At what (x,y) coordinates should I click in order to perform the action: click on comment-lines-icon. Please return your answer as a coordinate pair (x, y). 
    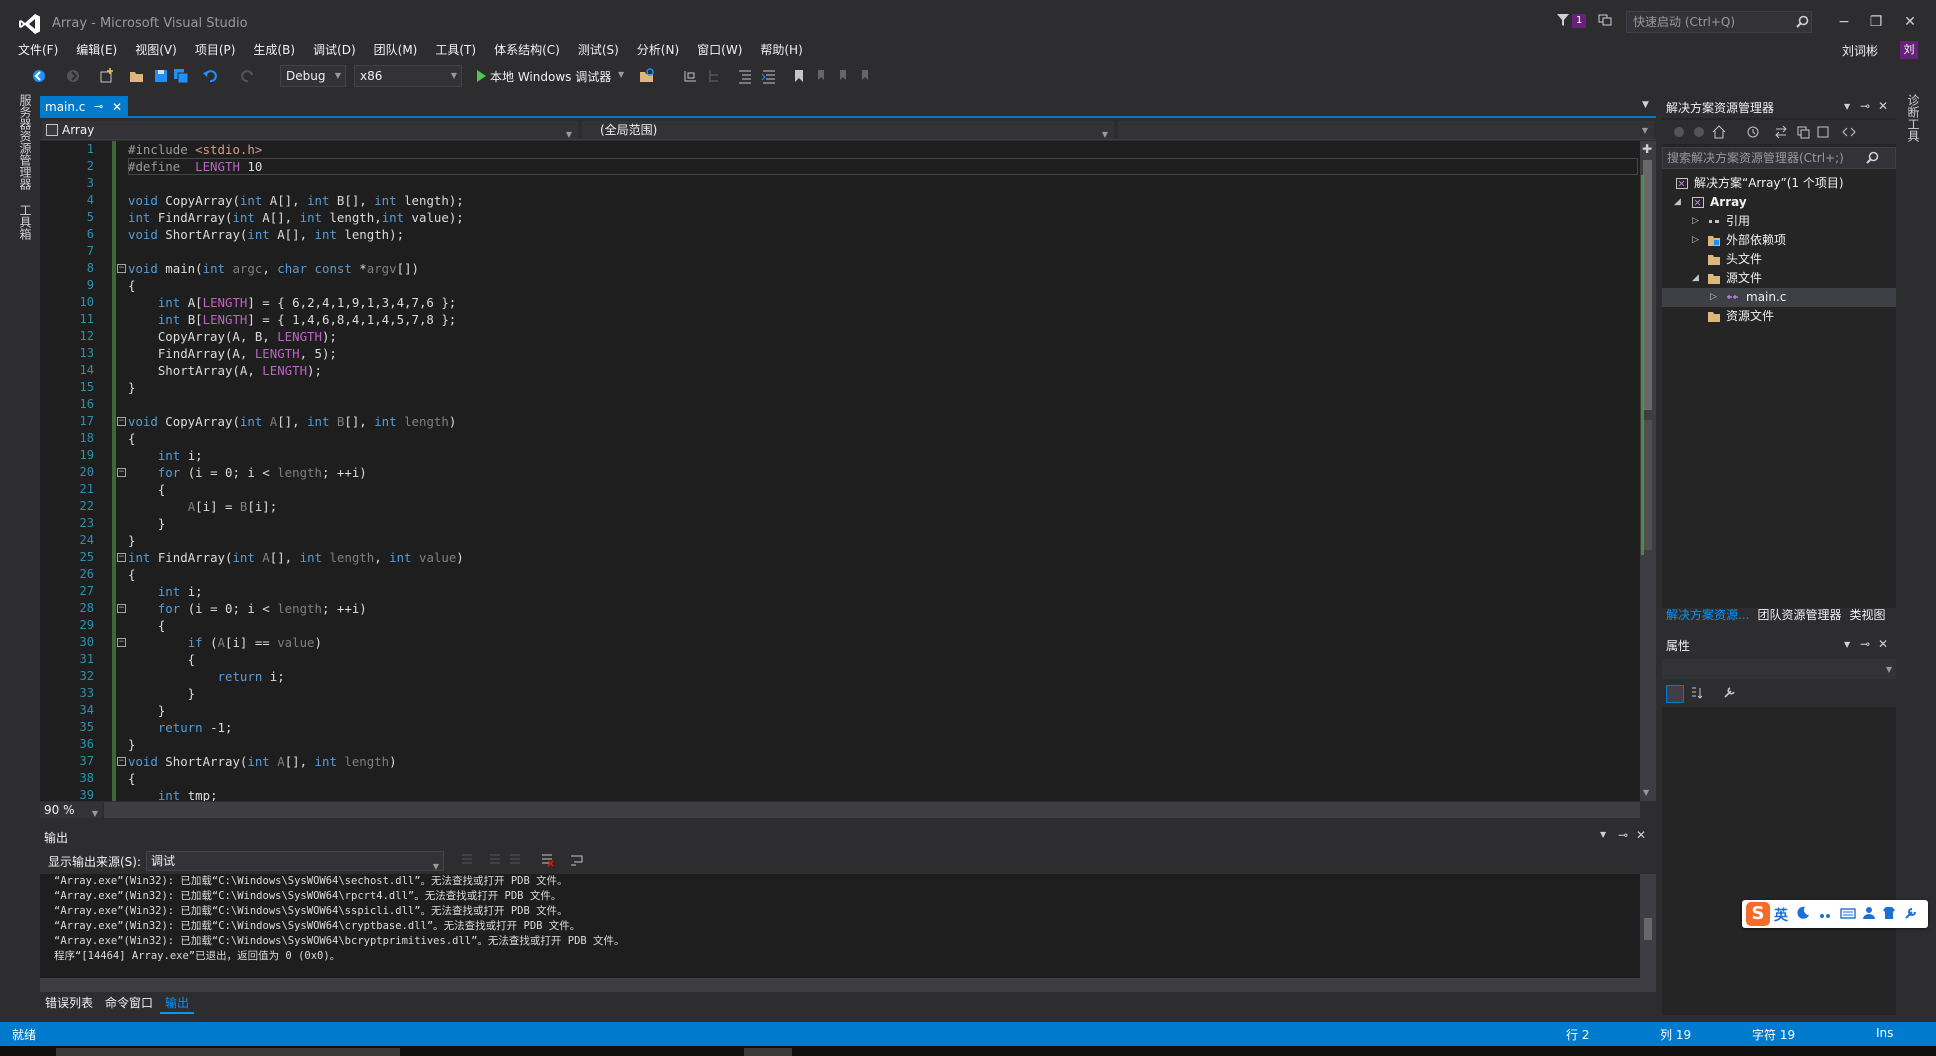
    Looking at the image, I should click on (745, 76).